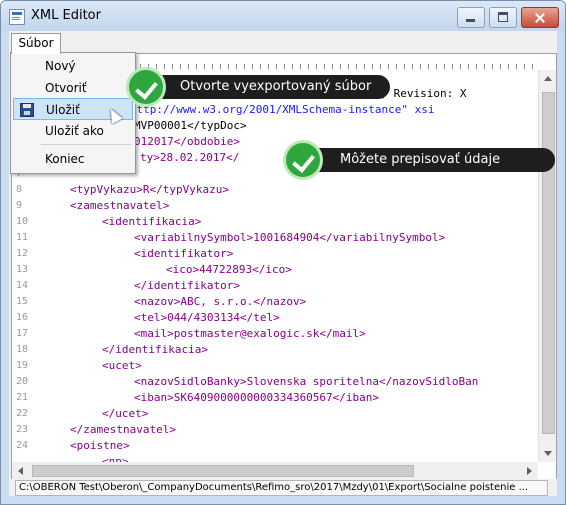  I want to click on scroll-up-arrow-icon, so click(547, 78).